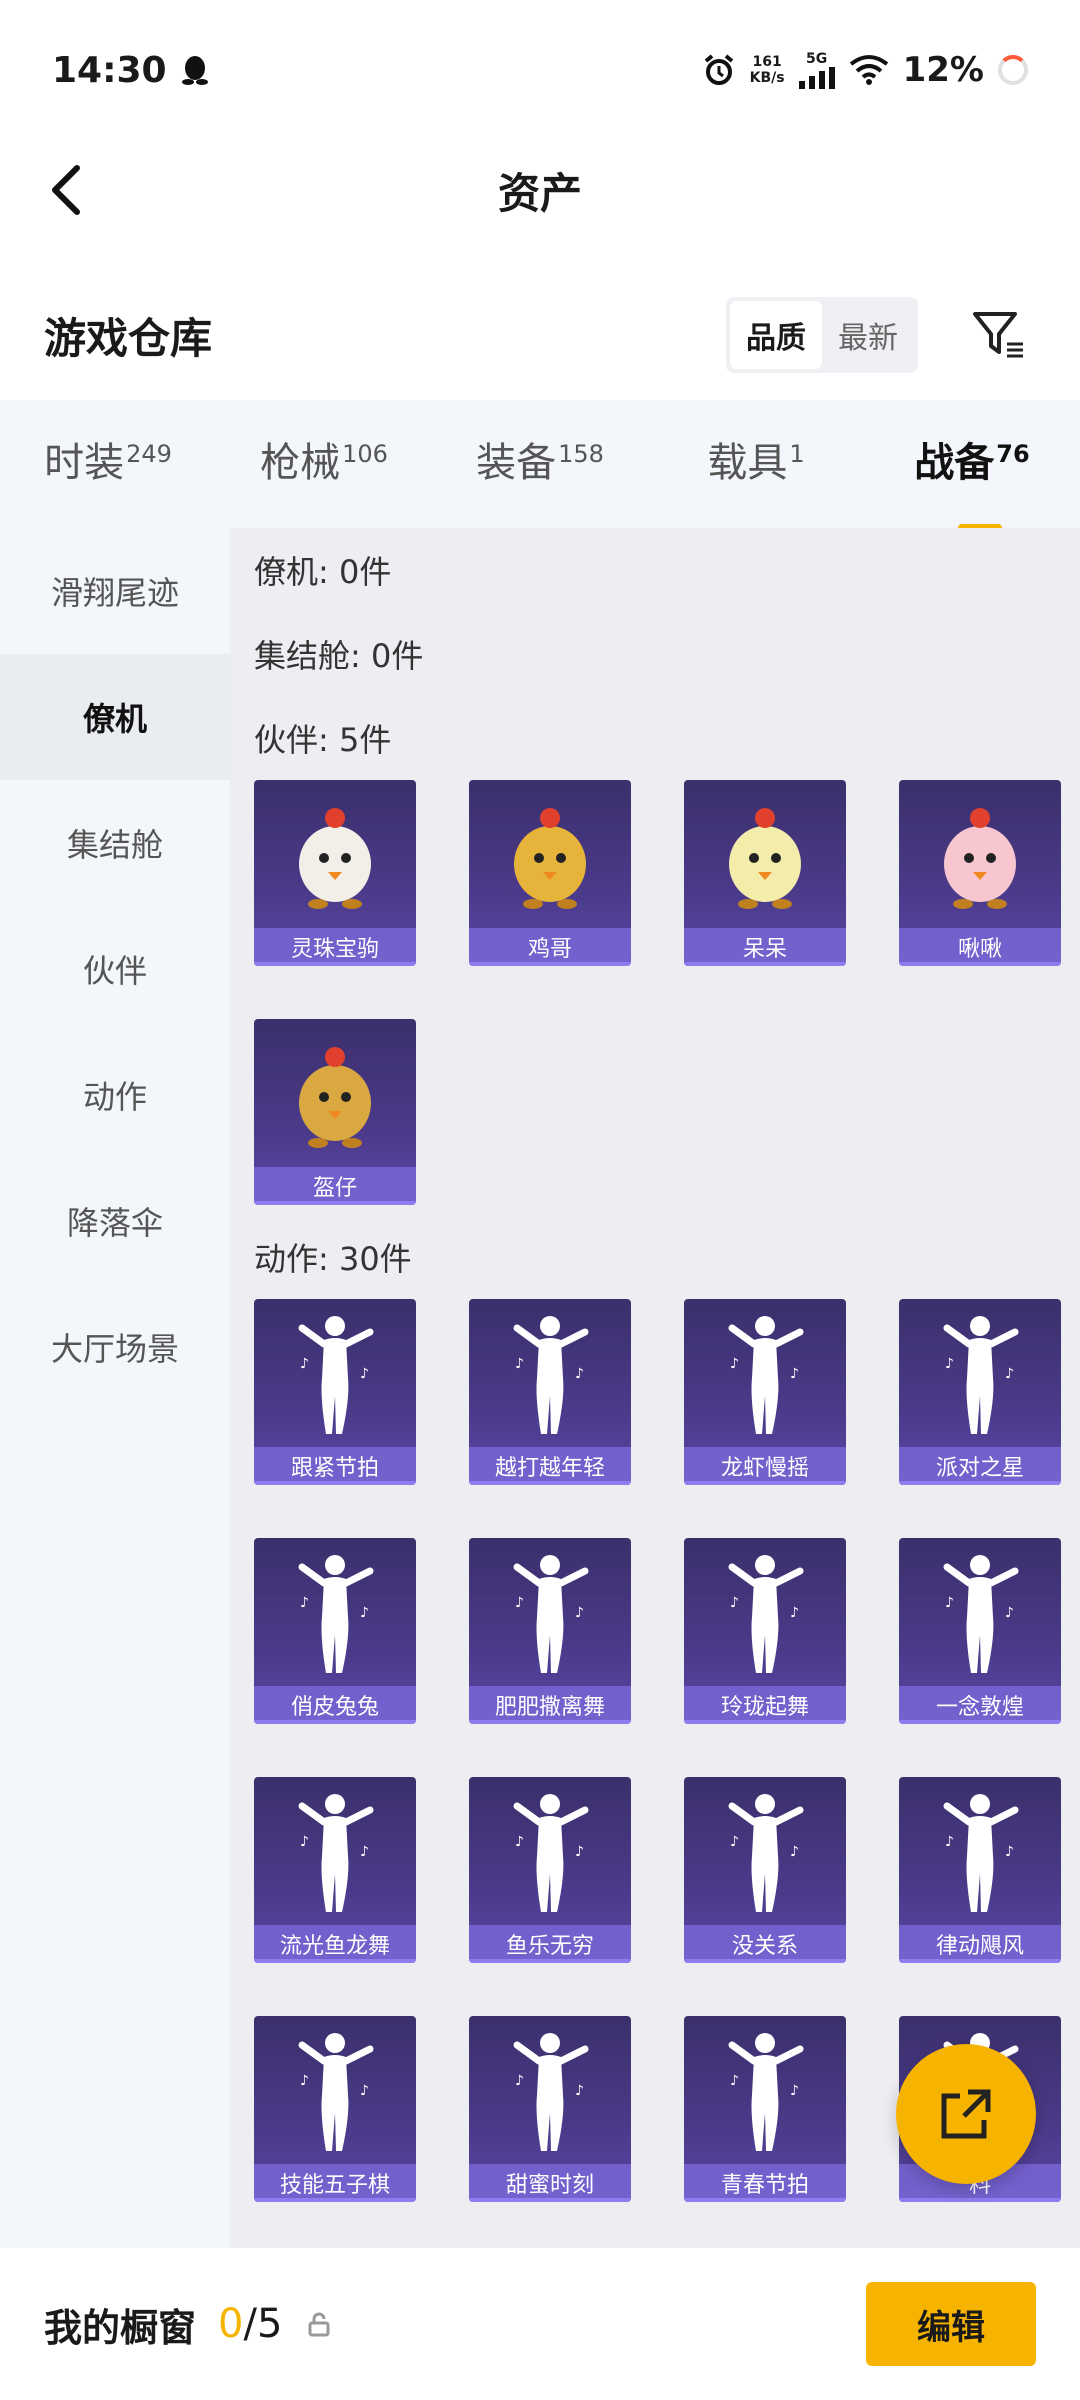 This screenshot has height=2400, width=1080. What do you see at coordinates (765, 873) in the screenshot?
I see `partner-card: 呆呆` at bounding box center [765, 873].